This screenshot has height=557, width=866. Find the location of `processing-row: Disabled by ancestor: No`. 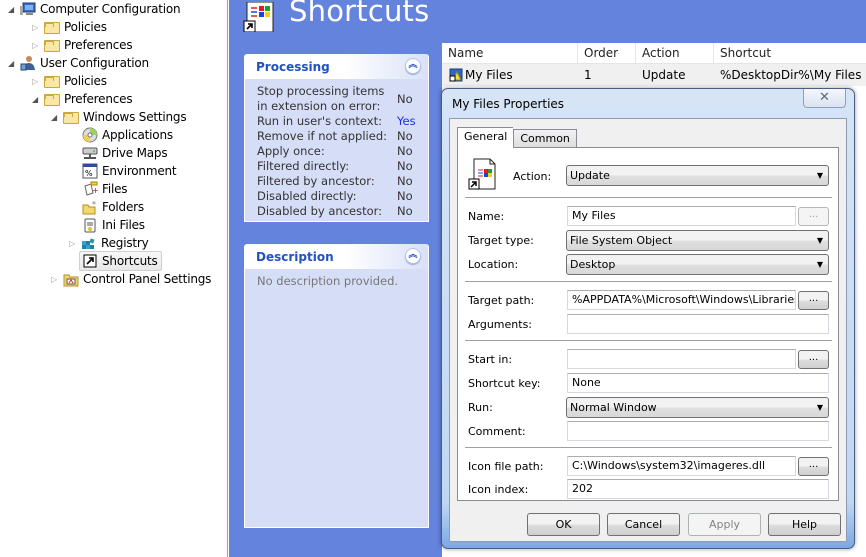

processing-row: Disabled by ancestor: No is located at coordinates (336, 211).